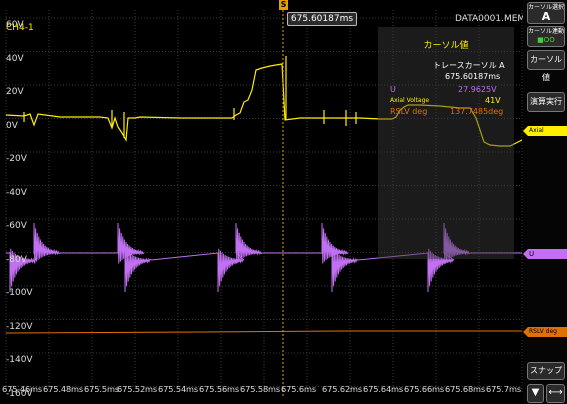 The height and width of the screenshot is (404, 567). I want to click on y-tick-label: 40V, so click(15, 58).